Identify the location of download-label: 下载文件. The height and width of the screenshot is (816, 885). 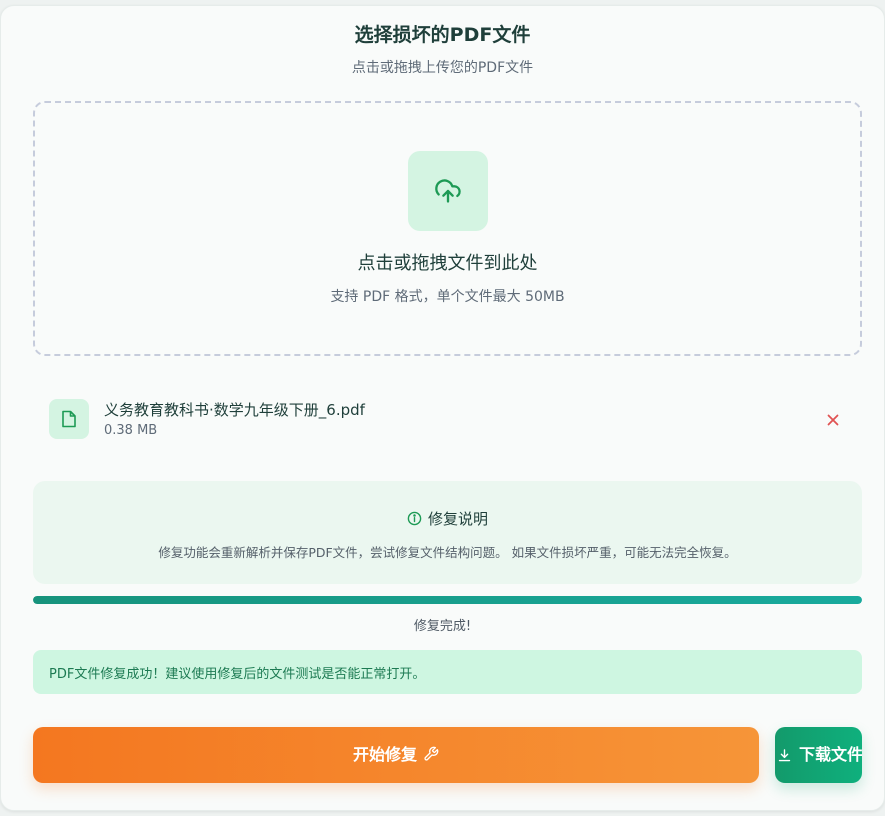
(830, 754).